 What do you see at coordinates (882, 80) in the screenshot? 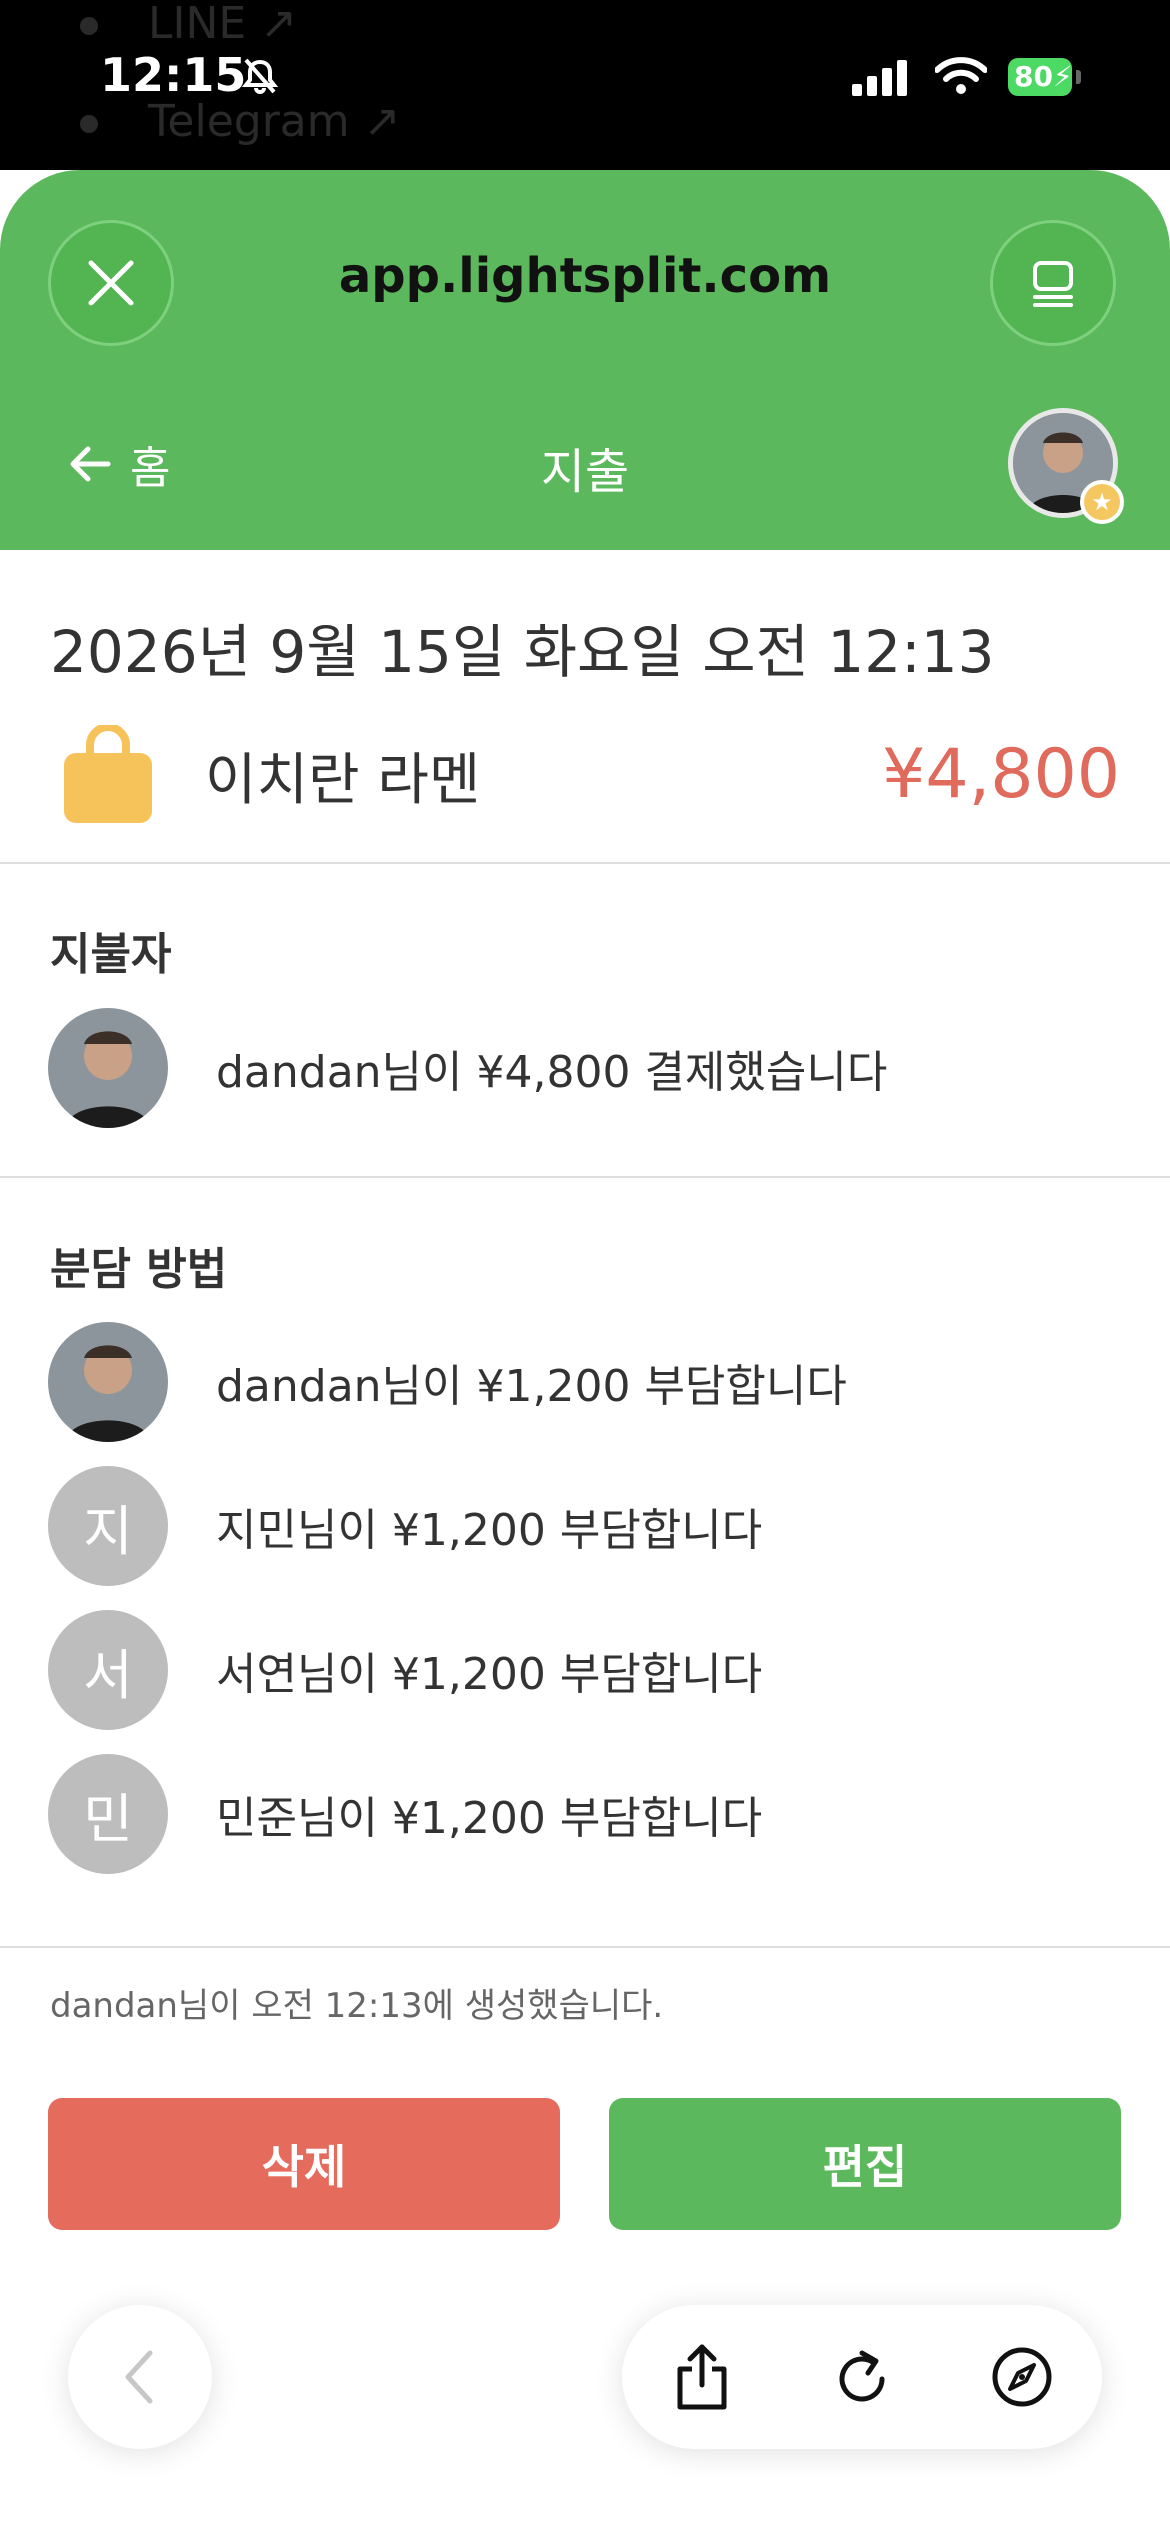
I see `cellular-signal-icon` at bounding box center [882, 80].